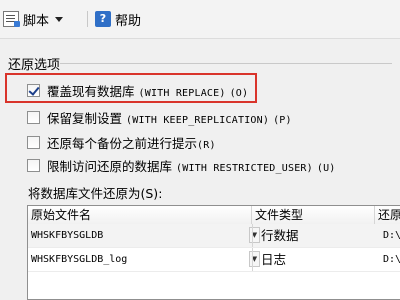 This screenshot has width=400, height=300. I want to click on table-row: WHSKFBYSGLDB ▼ 行数据 D:\, so click(214, 236).